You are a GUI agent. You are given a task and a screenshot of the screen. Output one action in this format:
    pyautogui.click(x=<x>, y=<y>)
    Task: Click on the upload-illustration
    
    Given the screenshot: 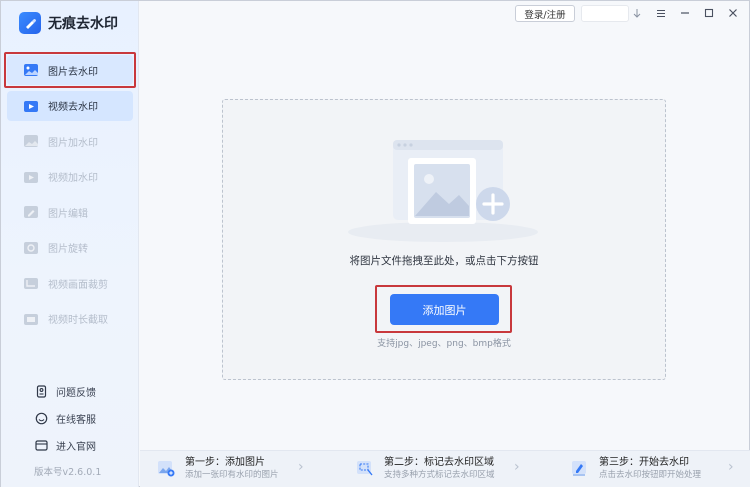 What is the action you would take?
    pyautogui.click(x=443, y=191)
    